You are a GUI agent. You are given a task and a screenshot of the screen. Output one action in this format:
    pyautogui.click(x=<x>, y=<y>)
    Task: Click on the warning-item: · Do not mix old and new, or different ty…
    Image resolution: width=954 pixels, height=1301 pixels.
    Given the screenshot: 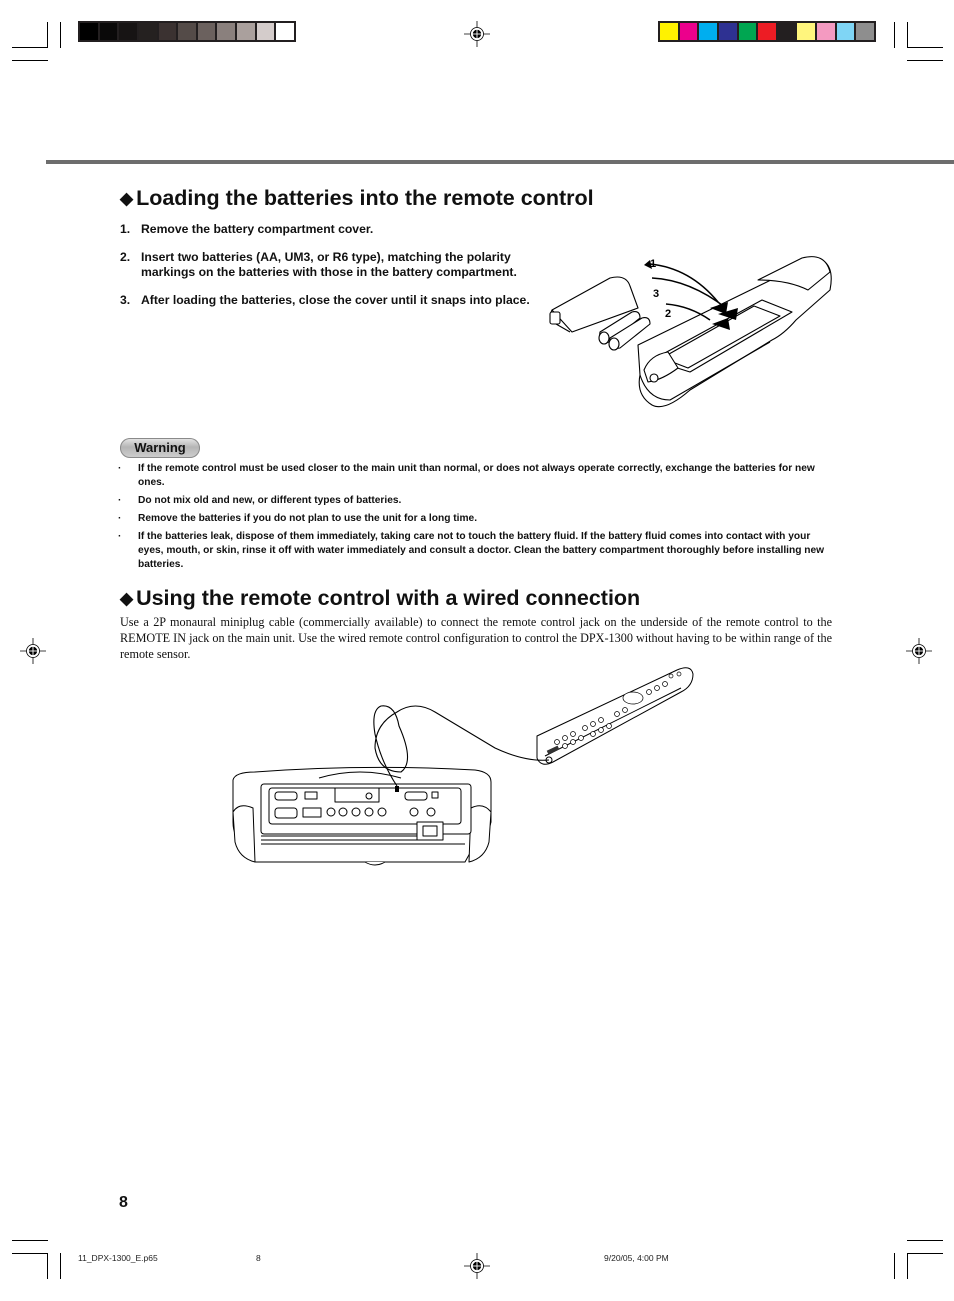 What is the action you would take?
    pyautogui.click(x=478, y=501)
    